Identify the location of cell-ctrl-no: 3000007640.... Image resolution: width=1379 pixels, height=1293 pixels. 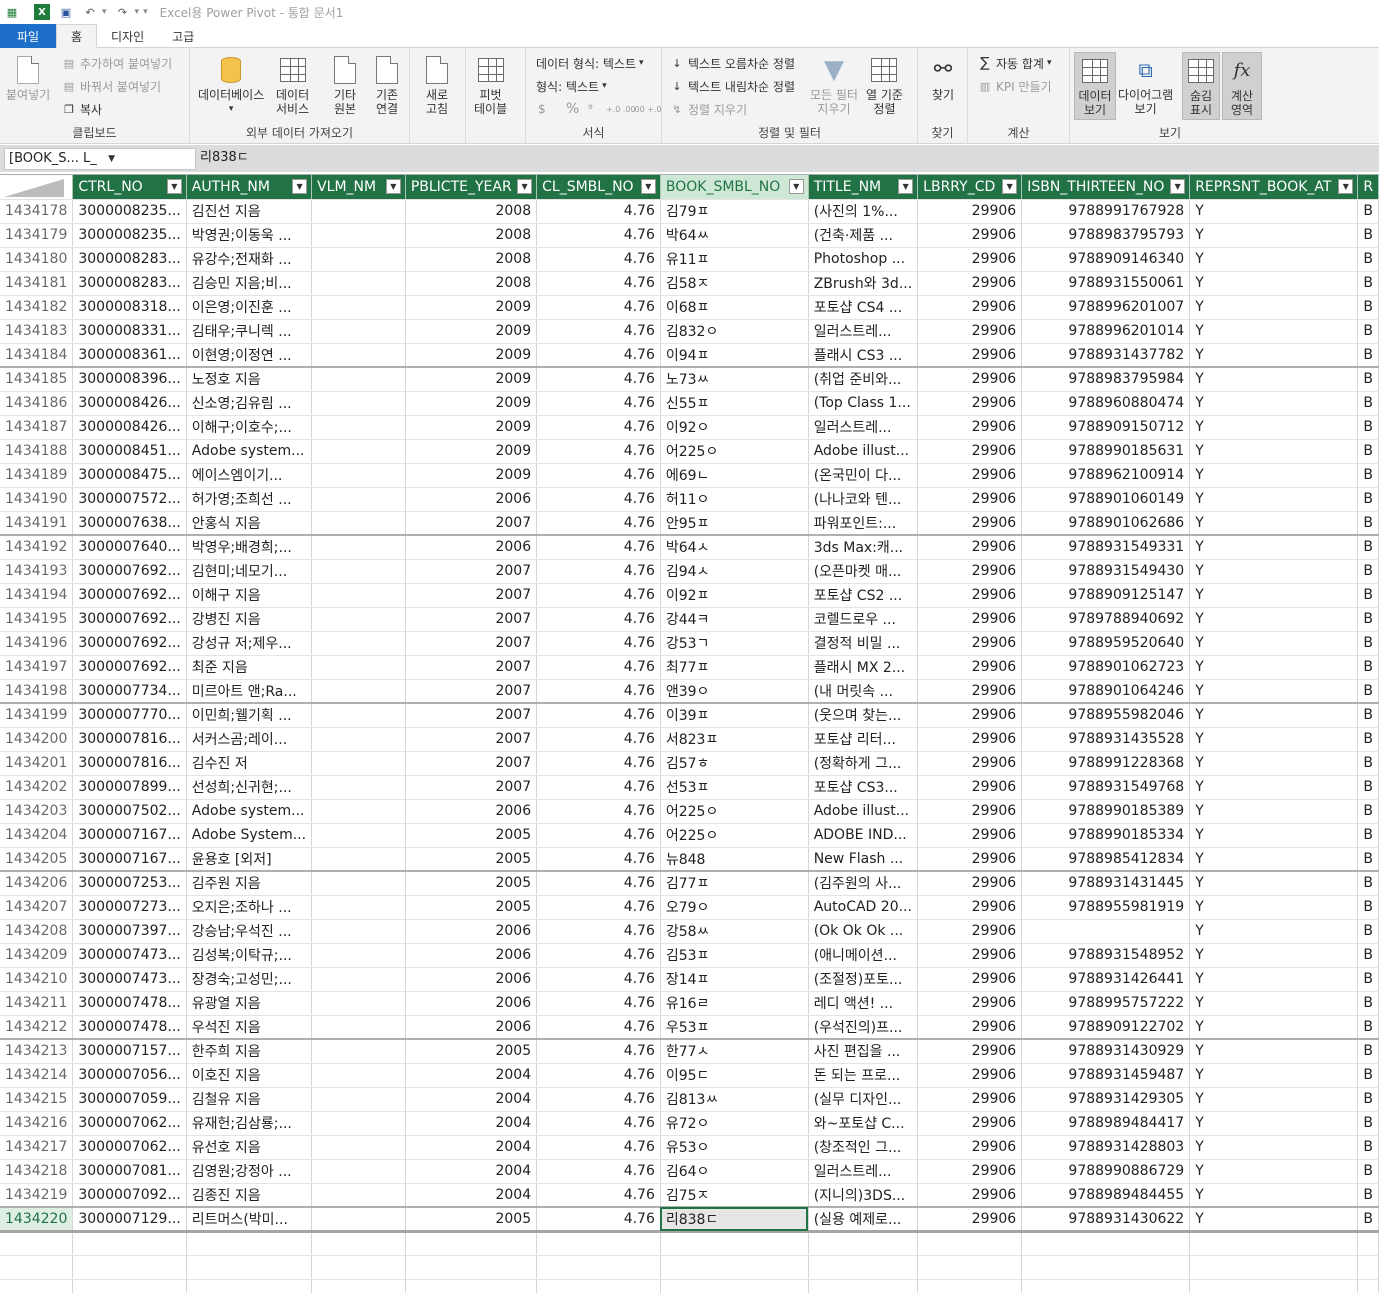
(129, 547).